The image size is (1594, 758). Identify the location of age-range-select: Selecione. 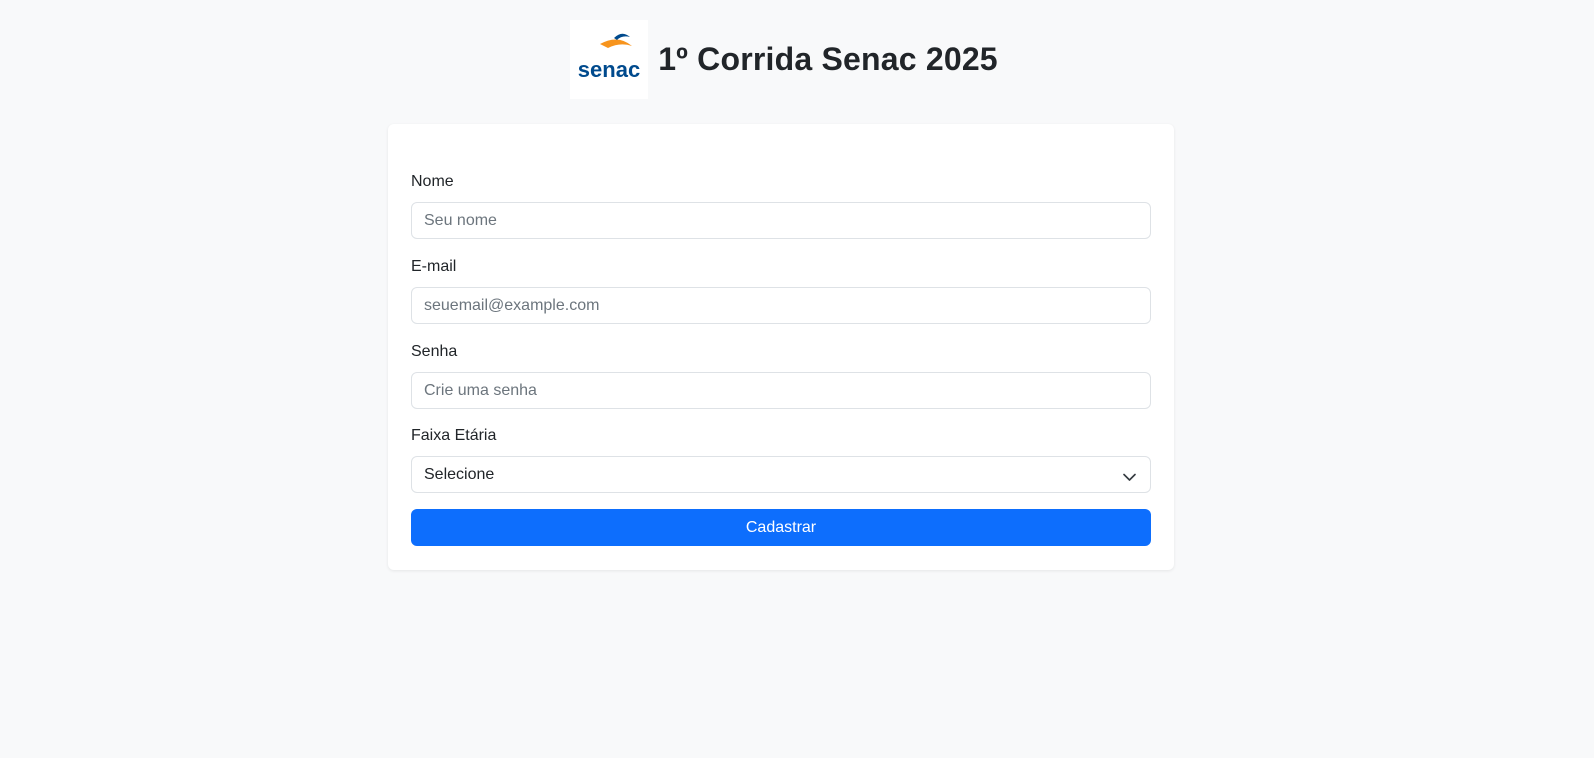
(781, 474).